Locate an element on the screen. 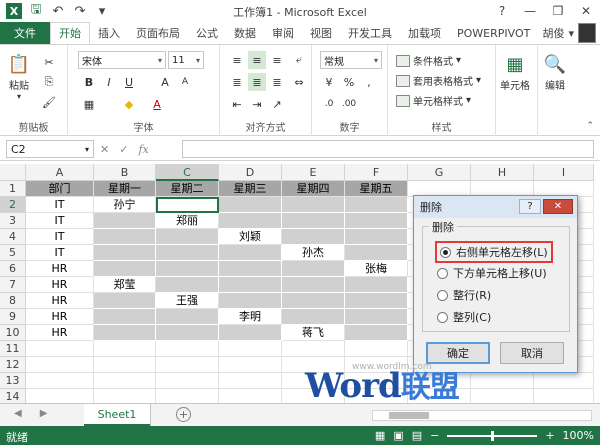 The height and width of the screenshot is (445, 600). cell: HR is located at coordinates (60, 317).